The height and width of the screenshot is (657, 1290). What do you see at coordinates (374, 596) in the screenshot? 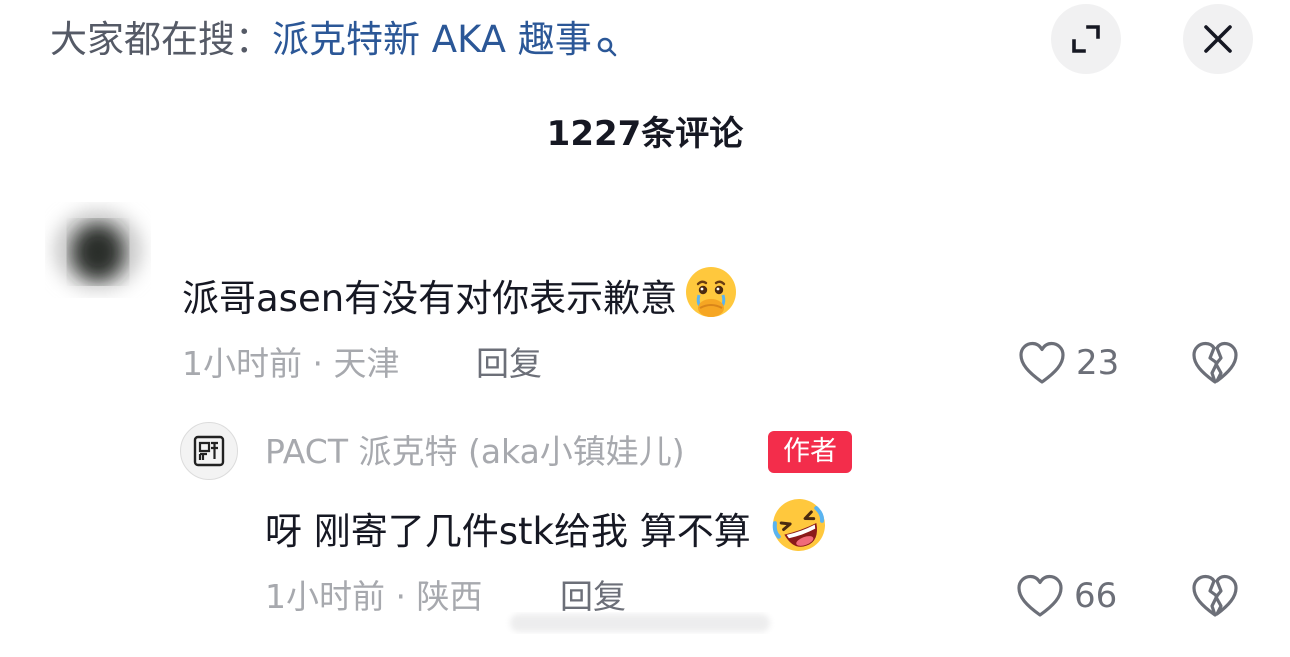
I see `reply-meta: 1小时前 · 陕西` at bounding box center [374, 596].